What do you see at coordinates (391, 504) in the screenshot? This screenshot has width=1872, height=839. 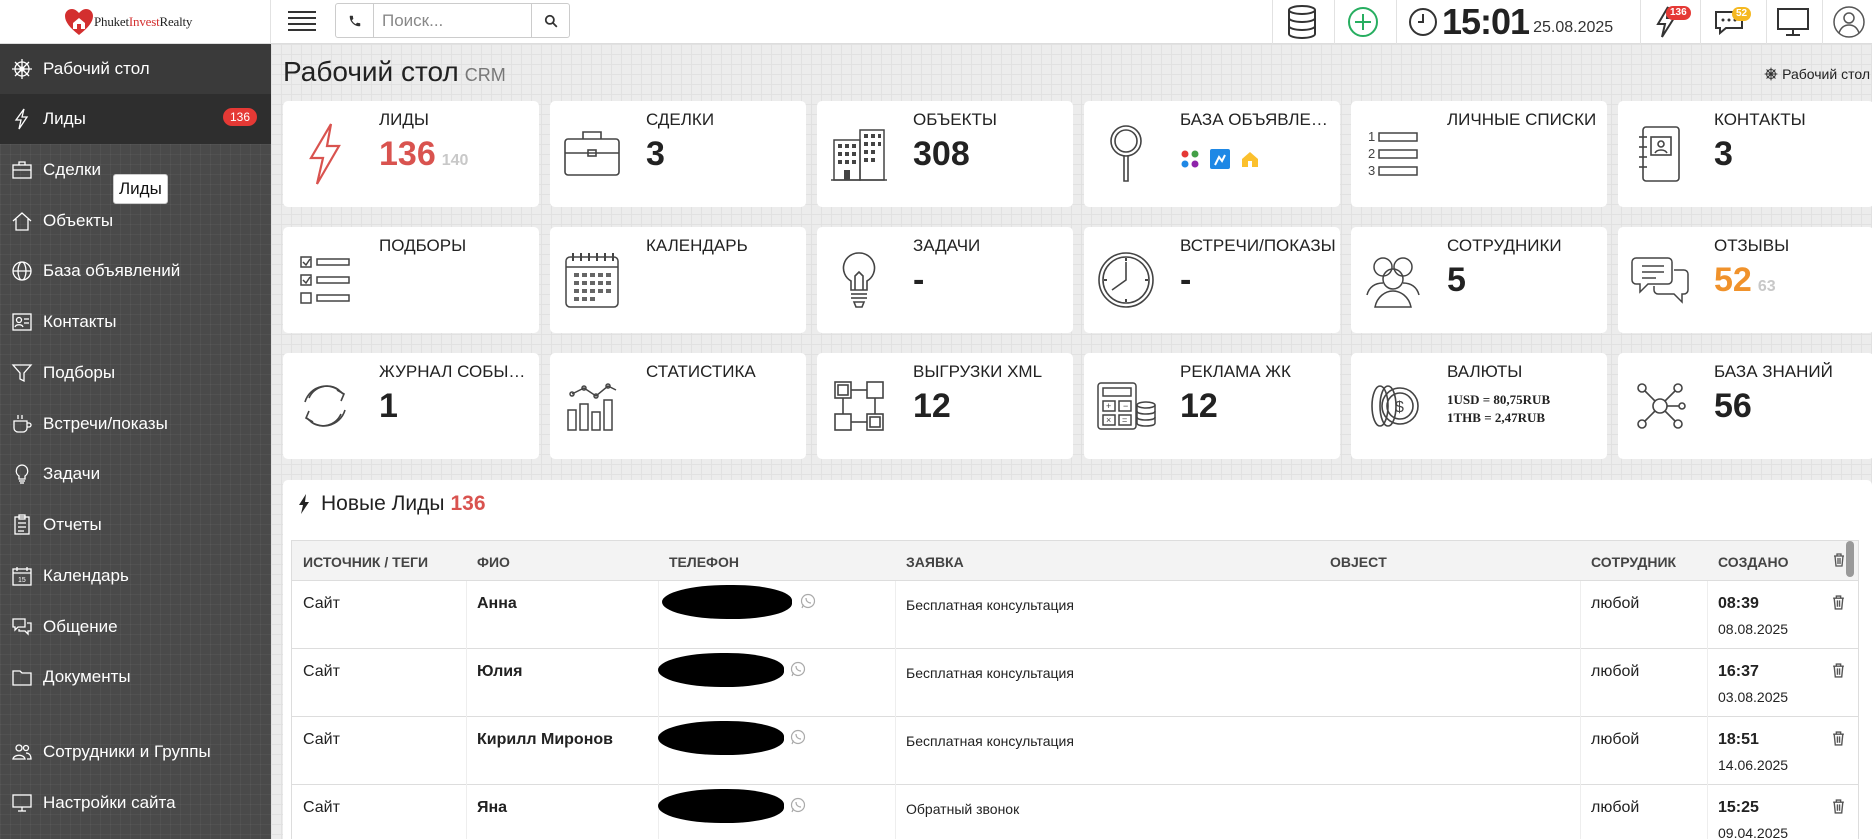 I see `panel-header: Новые Лиды 136` at bounding box center [391, 504].